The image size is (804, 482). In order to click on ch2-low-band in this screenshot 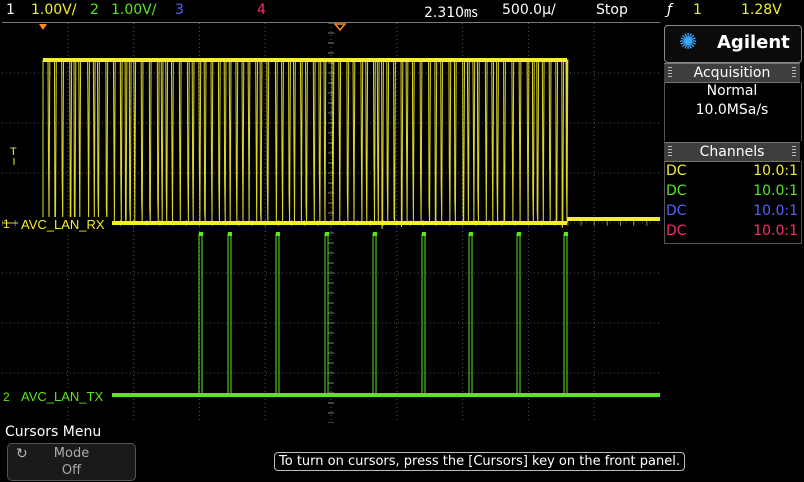, I will do `click(386, 395)`.